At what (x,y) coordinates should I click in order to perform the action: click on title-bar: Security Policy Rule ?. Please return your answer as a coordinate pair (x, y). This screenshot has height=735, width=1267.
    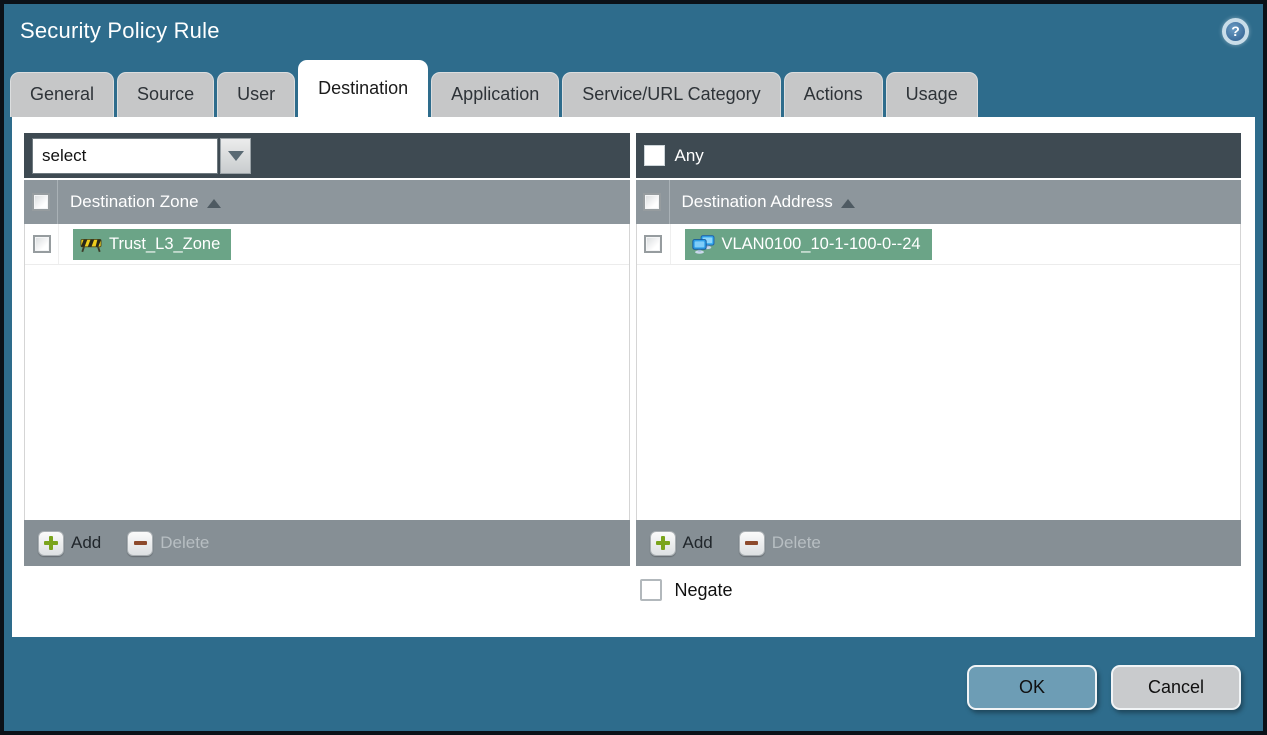
    Looking at the image, I should click on (633, 31).